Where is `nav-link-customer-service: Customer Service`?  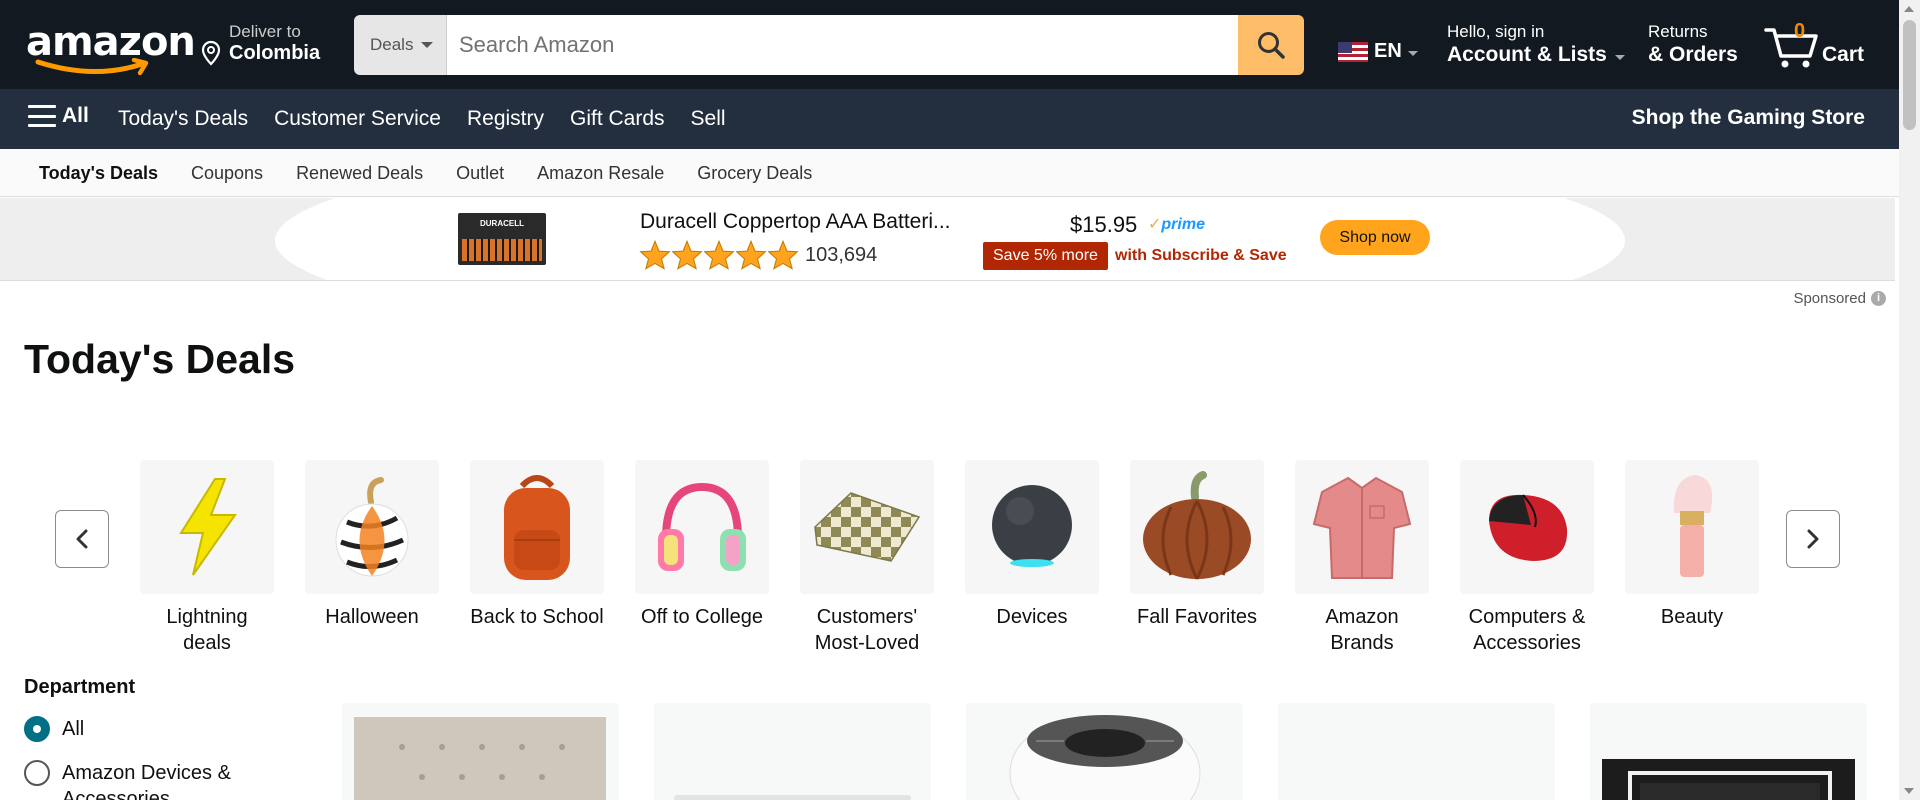 nav-link-customer-service: Customer Service is located at coordinates (357, 119).